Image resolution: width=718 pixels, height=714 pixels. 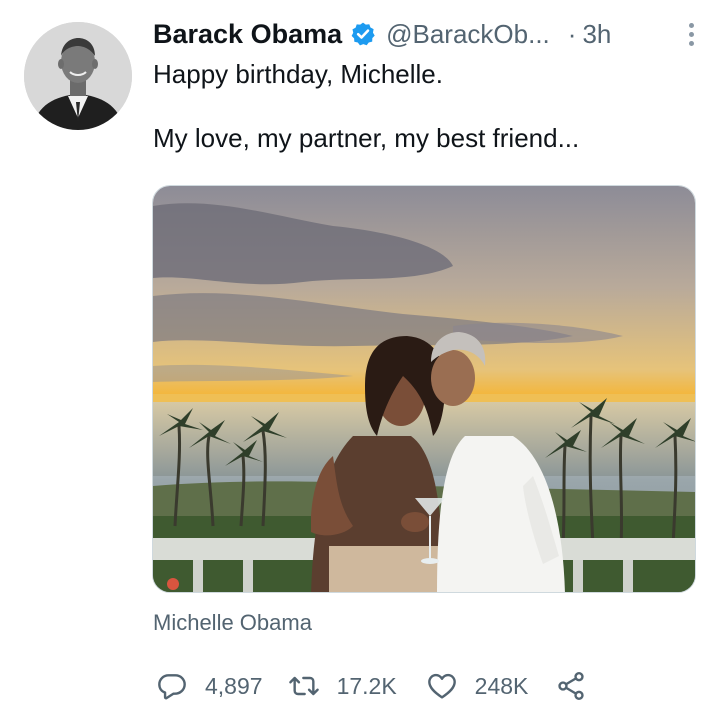 I want to click on tweet-header: Barack Obama @BarackOb... · 3h, so click(x=425, y=34).